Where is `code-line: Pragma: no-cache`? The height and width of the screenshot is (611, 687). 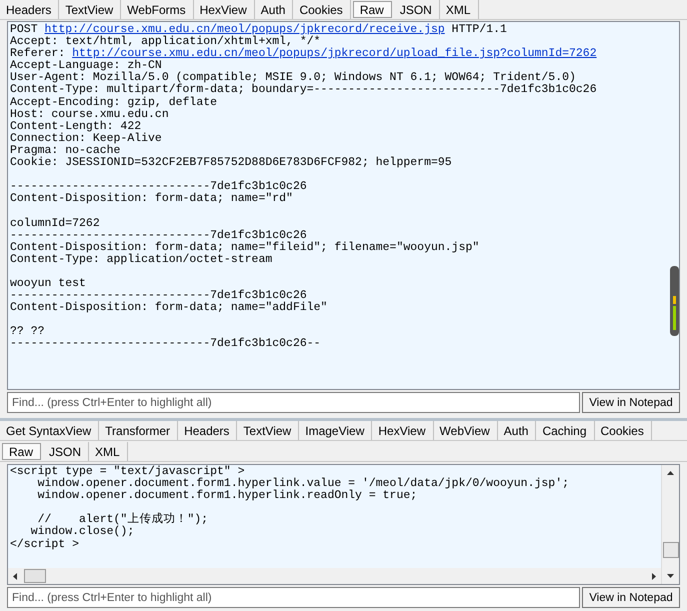 code-line: Pragma: no-cache is located at coordinates (66, 150).